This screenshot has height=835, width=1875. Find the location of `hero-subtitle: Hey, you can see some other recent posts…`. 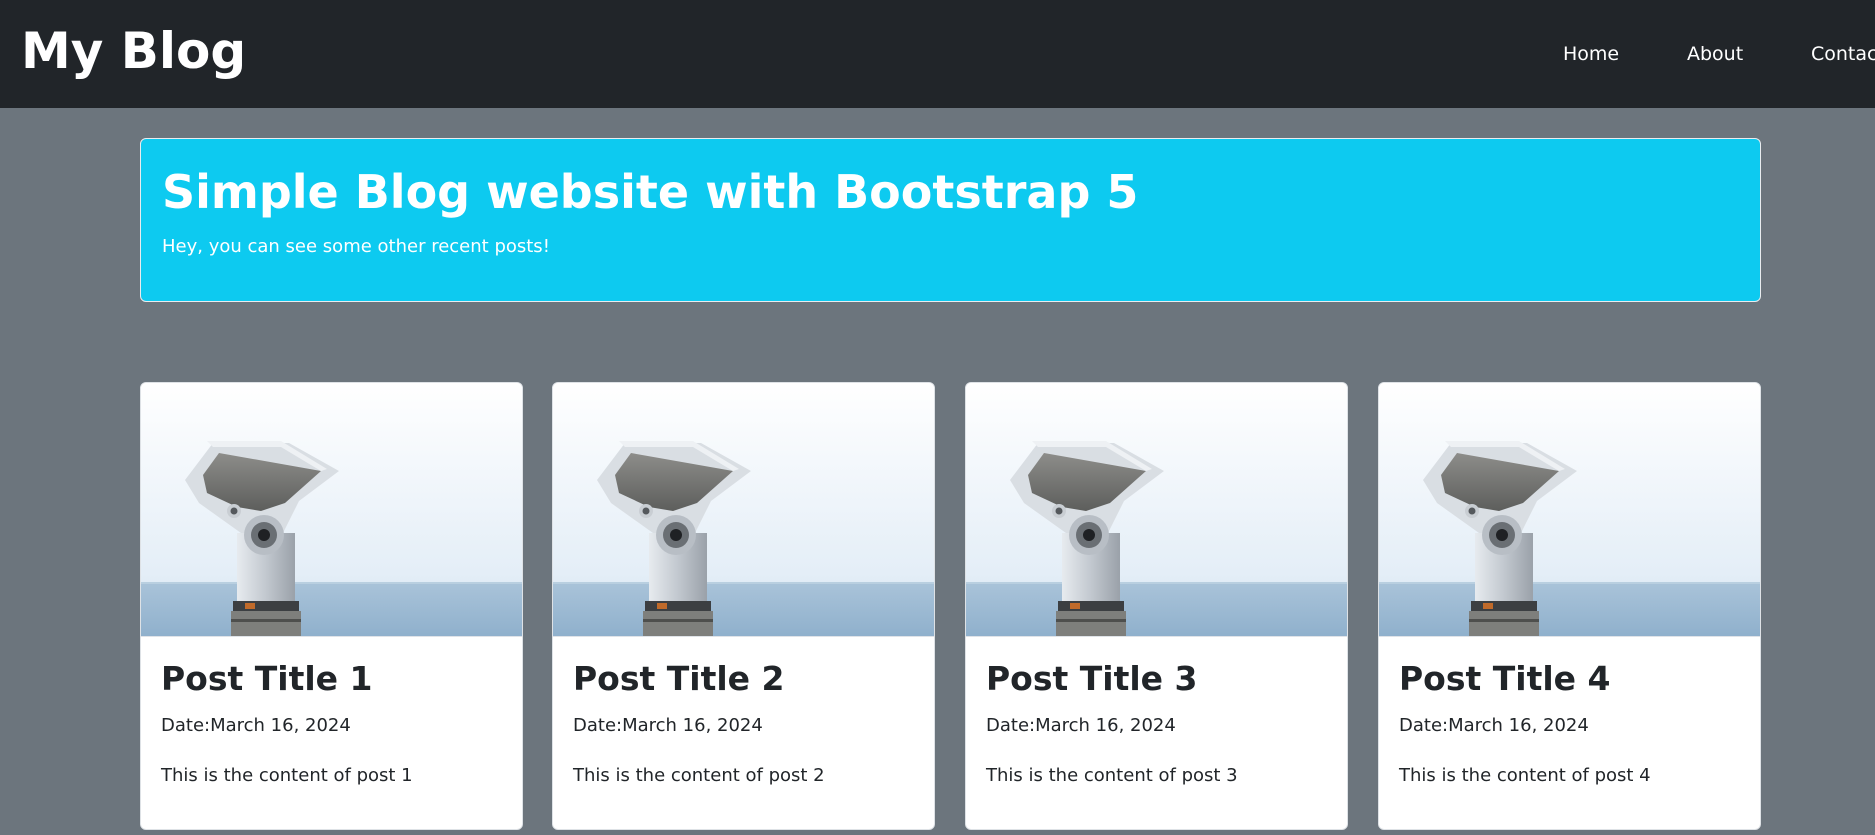

hero-subtitle: Hey, you can see some other recent posts… is located at coordinates (356, 246).